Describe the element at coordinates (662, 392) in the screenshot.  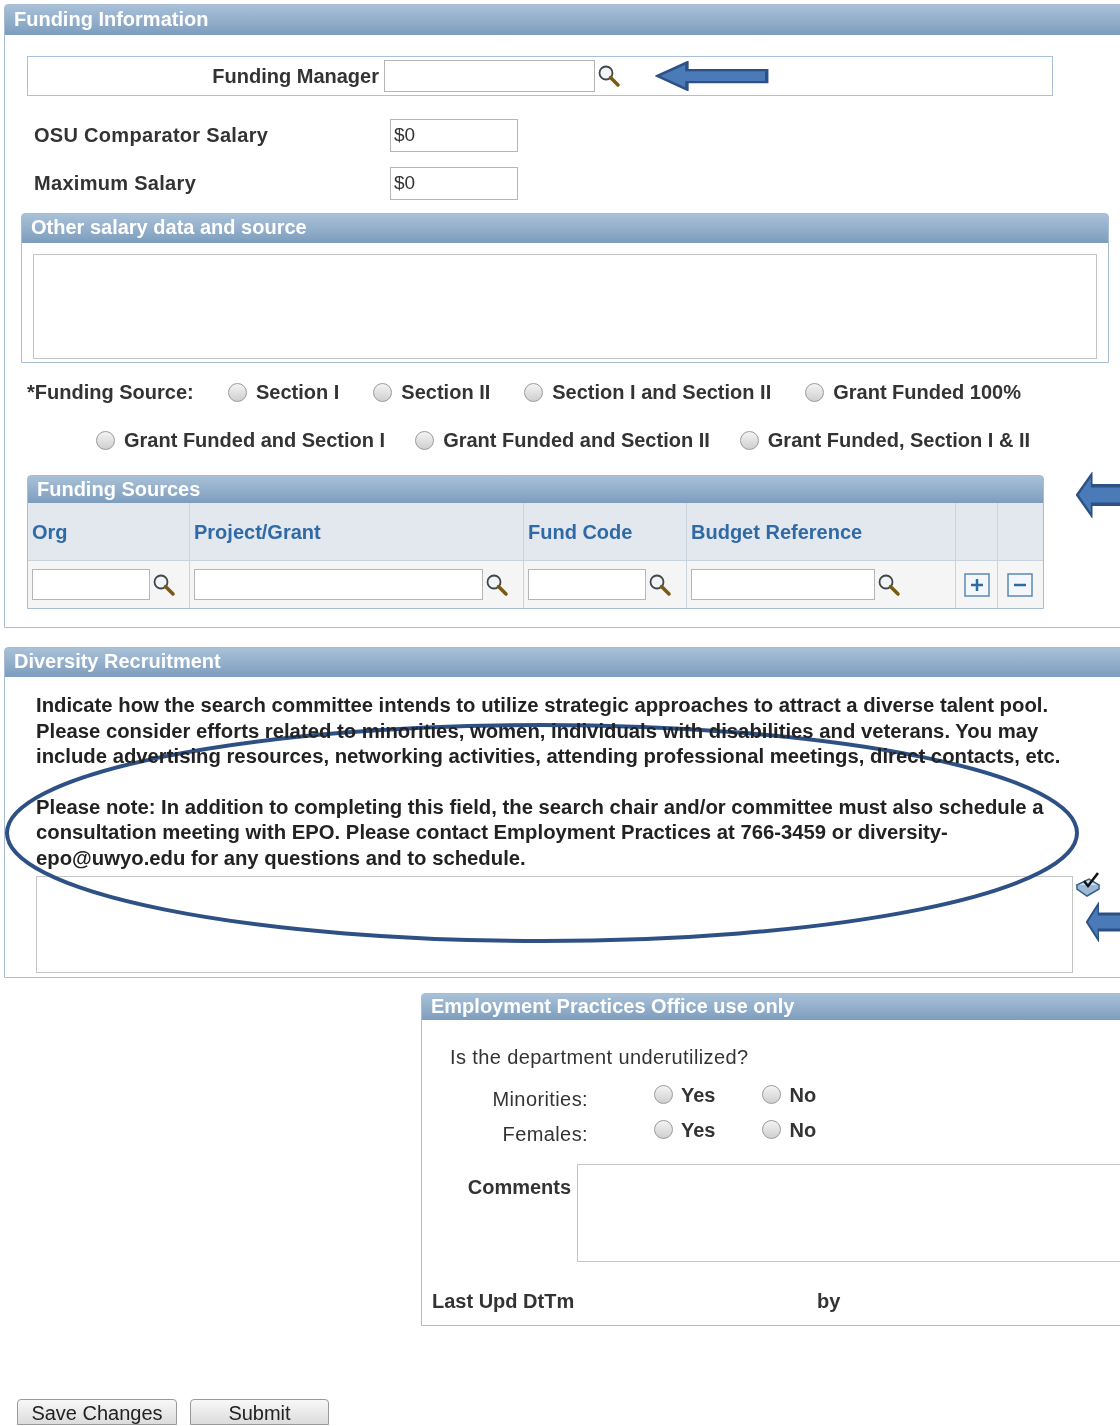
I see `radio-label: Section I and Section II` at that location.